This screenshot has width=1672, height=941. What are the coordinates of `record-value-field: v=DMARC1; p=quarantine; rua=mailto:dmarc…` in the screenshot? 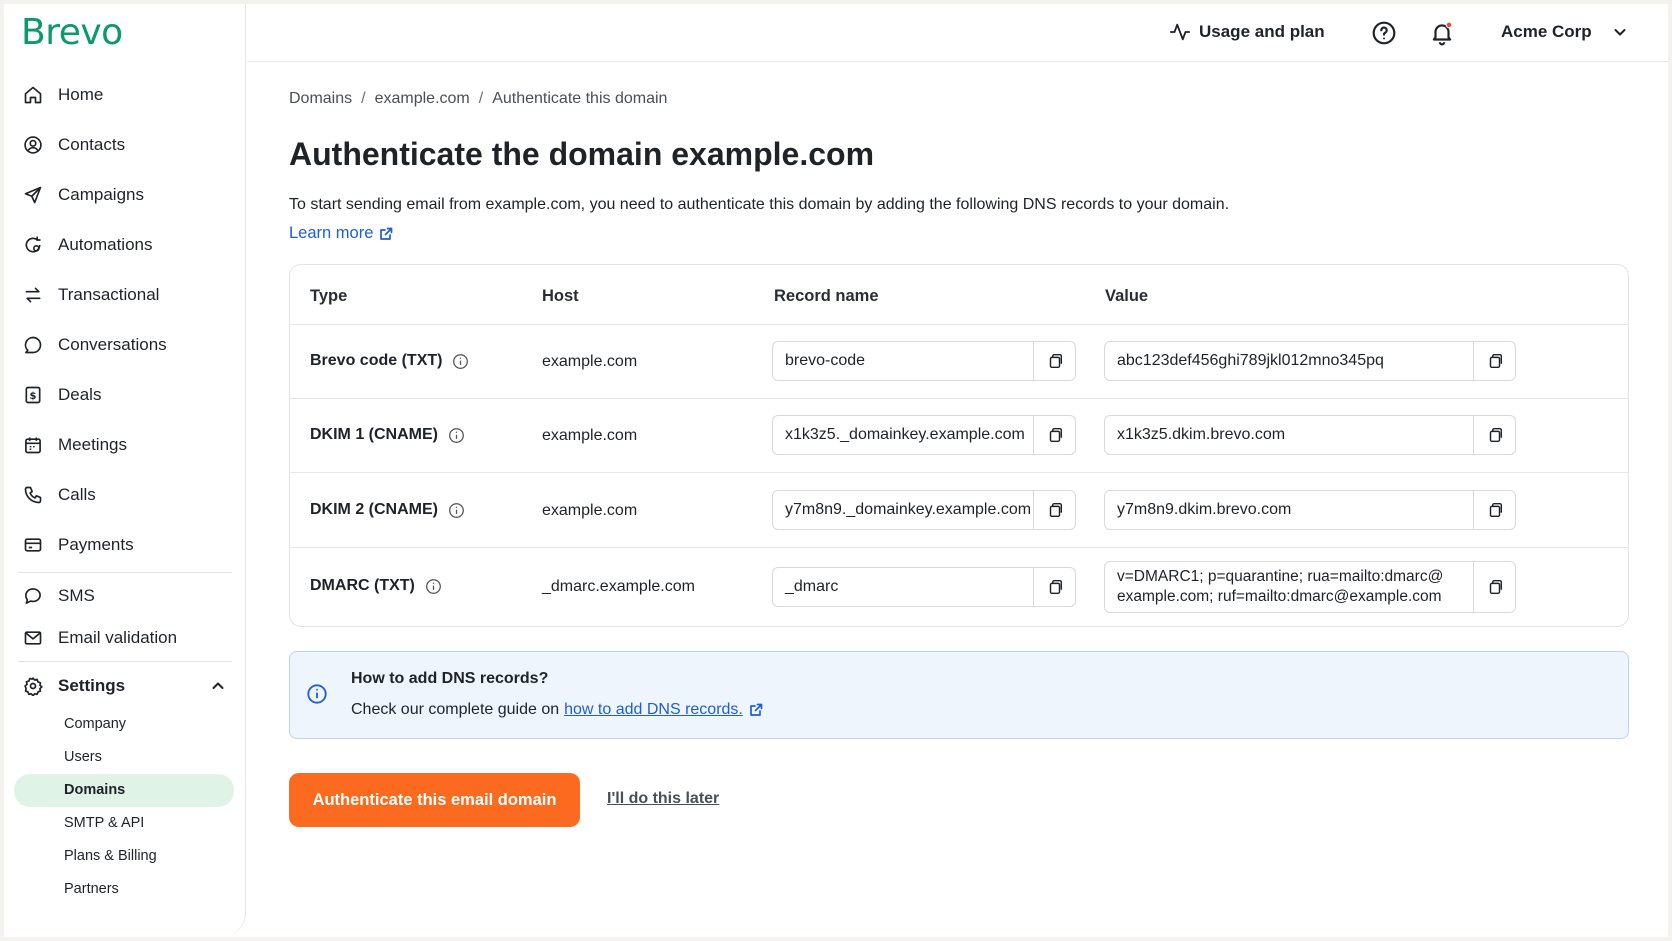 It's located at (1310, 587).